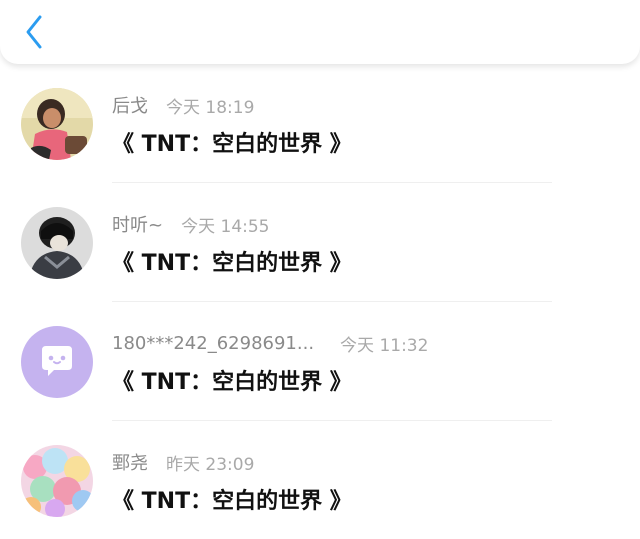  What do you see at coordinates (210, 107) in the screenshot?
I see `timestamp: 今天 18:19` at bounding box center [210, 107].